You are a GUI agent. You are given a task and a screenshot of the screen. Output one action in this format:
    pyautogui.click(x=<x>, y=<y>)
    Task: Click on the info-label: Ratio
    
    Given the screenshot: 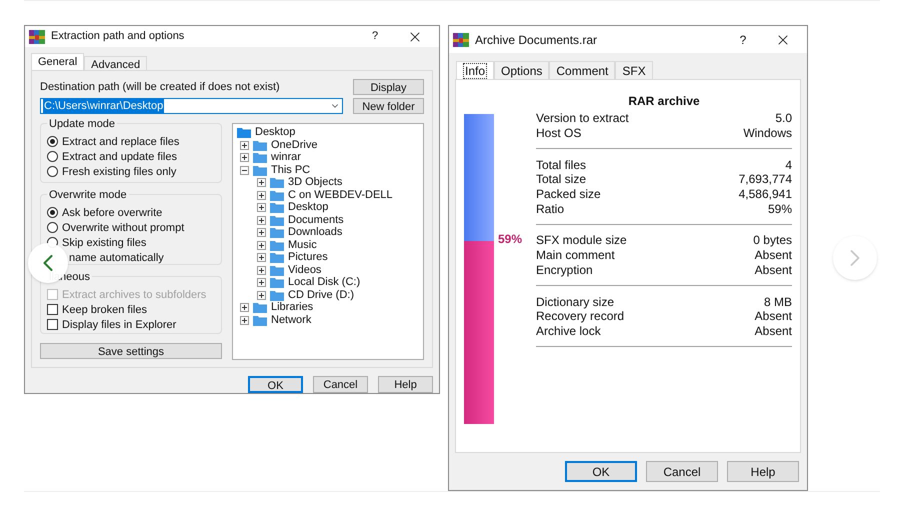 What is the action you would take?
    pyautogui.click(x=550, y=209)
    